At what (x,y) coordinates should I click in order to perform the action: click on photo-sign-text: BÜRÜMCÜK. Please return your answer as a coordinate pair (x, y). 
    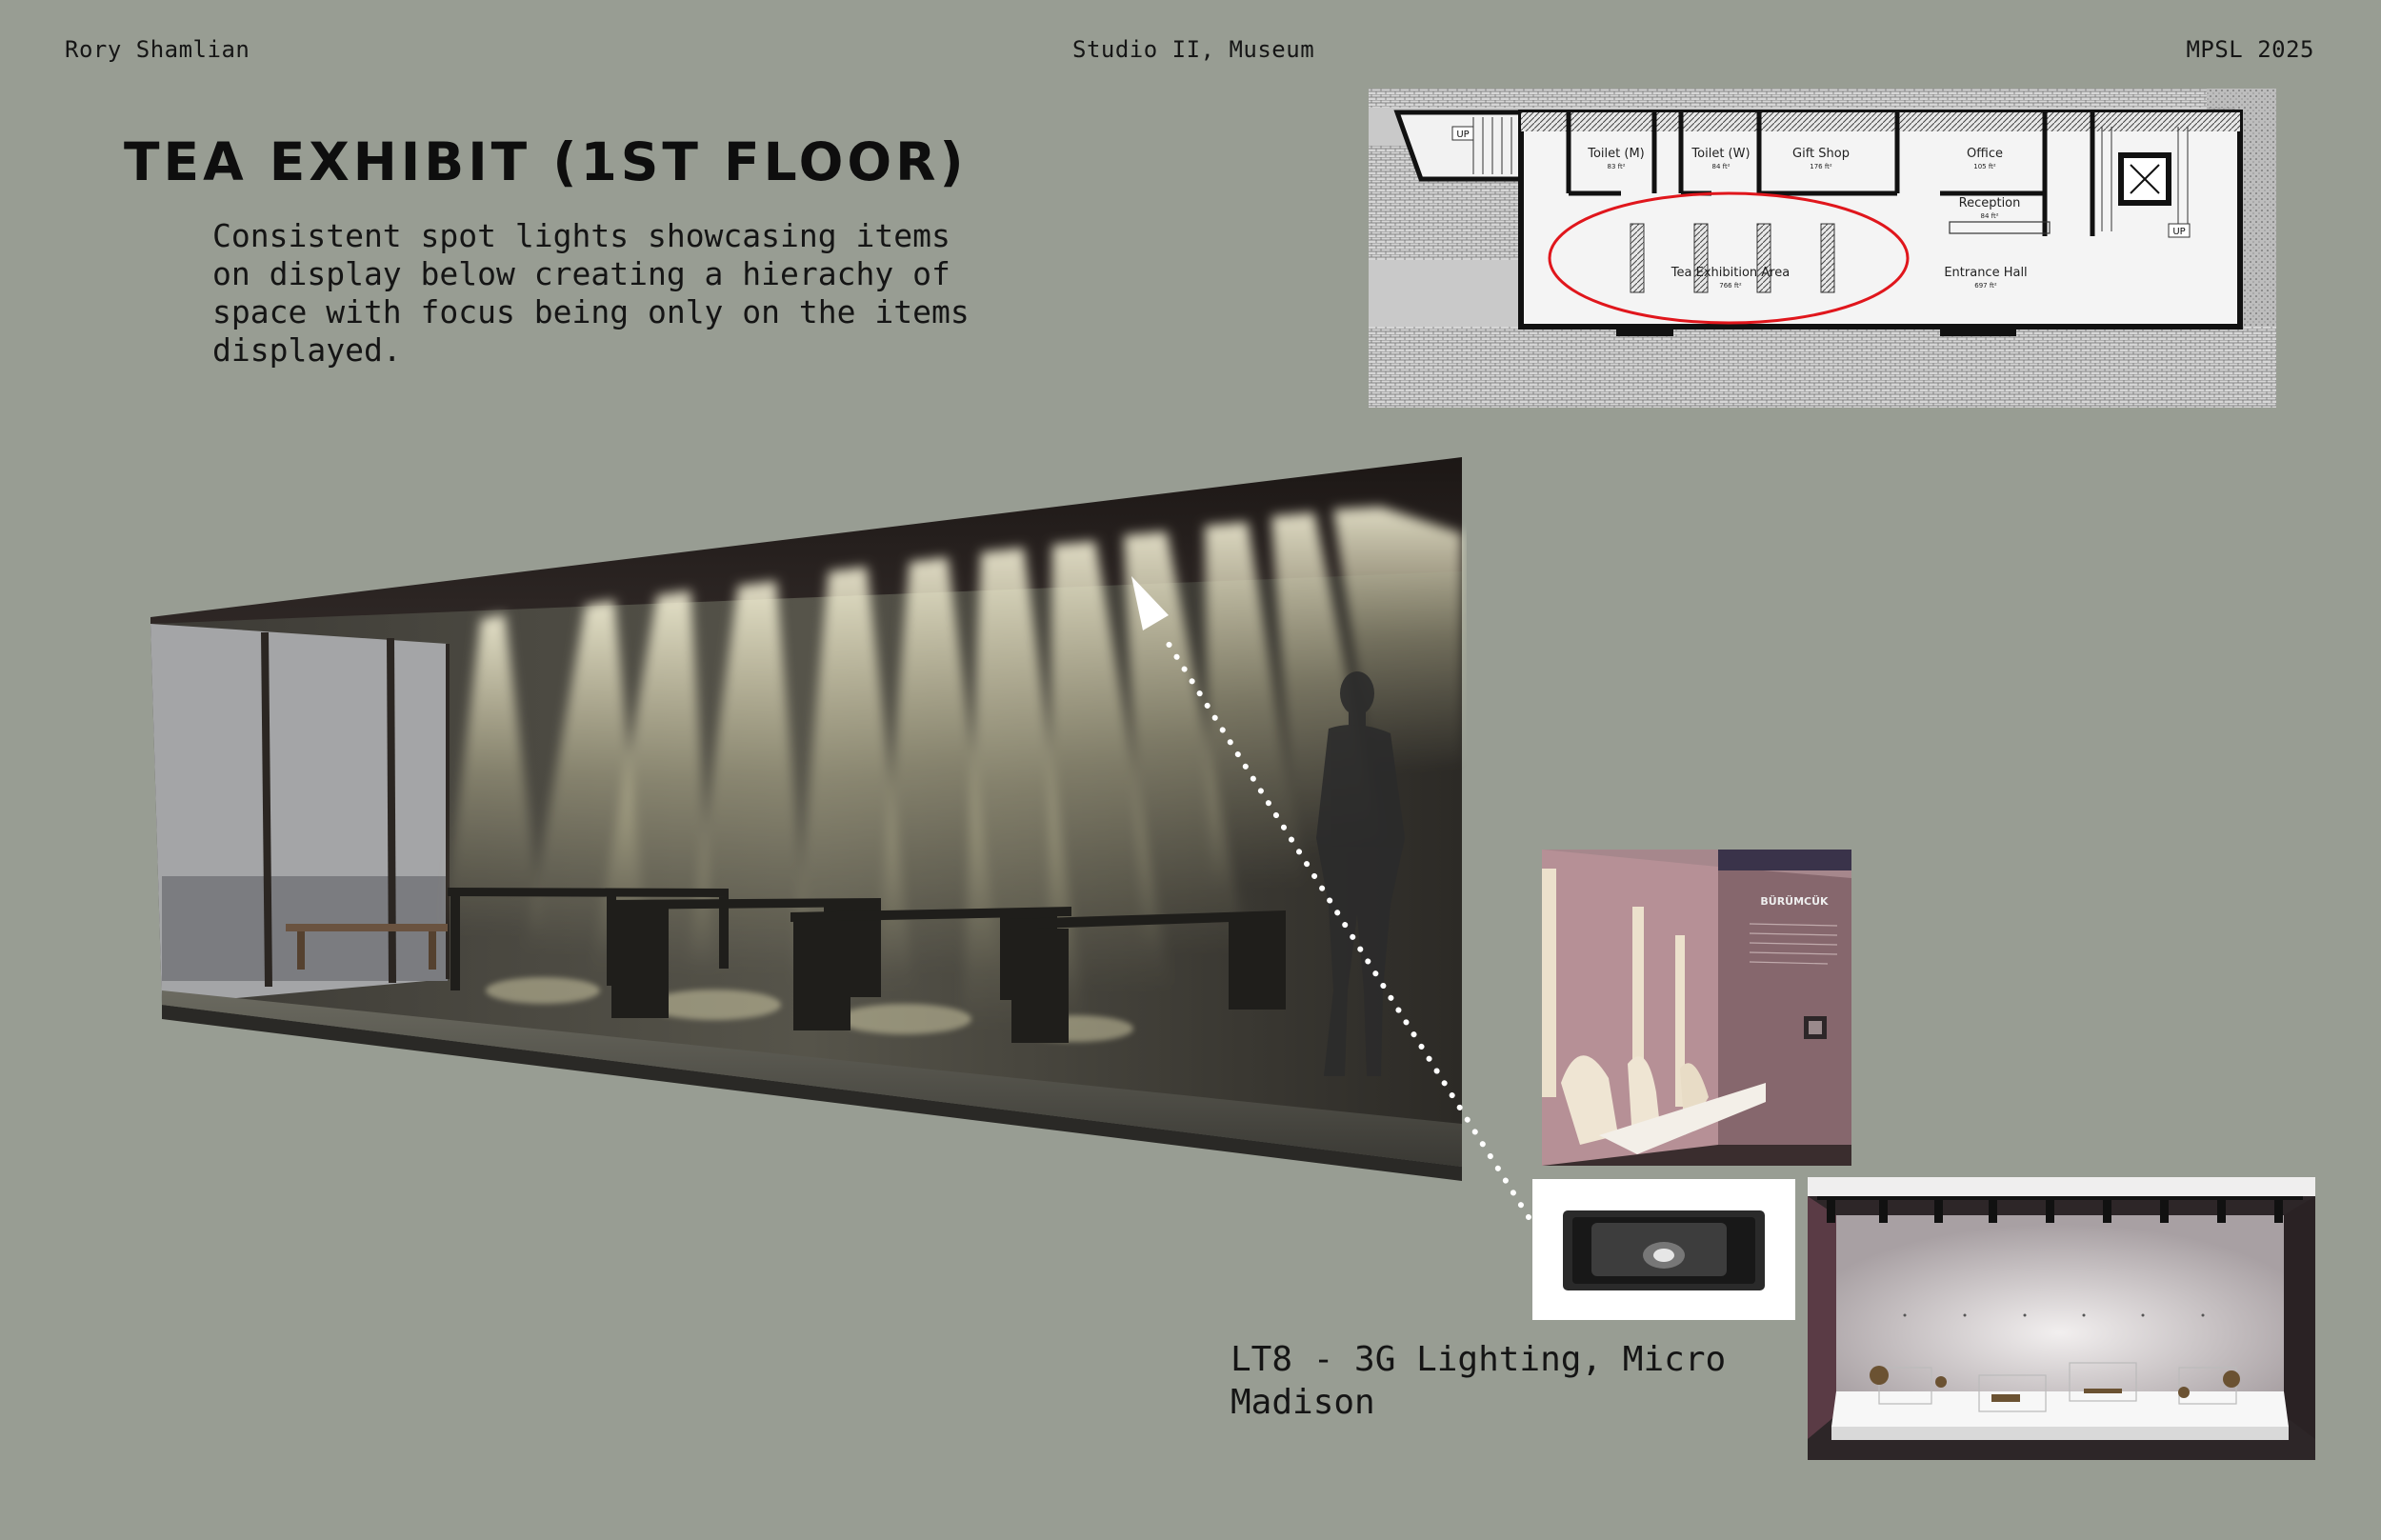
    Looking at the image, I should click on (1794, 901).